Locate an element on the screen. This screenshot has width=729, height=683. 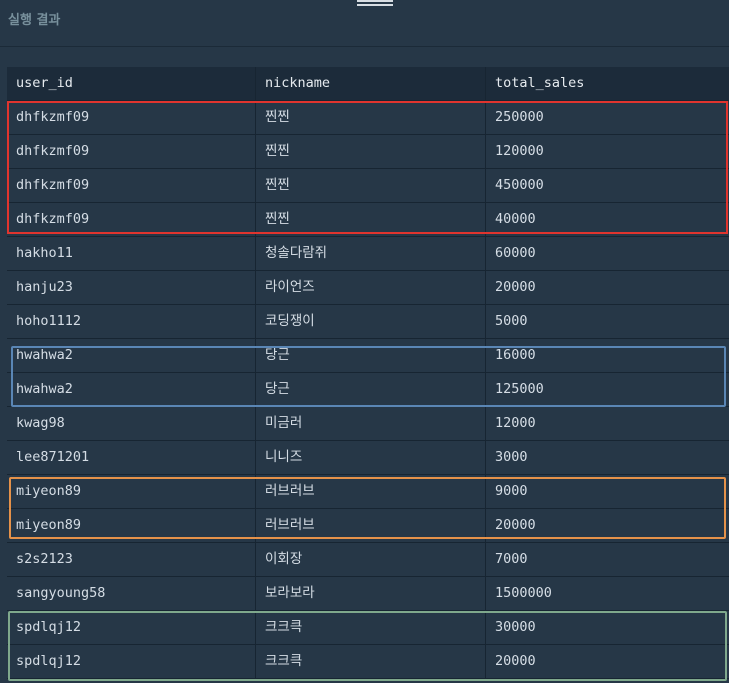
table-row: dhfkzmf09 찐찐 120000 is located at coordinates (368, 152).